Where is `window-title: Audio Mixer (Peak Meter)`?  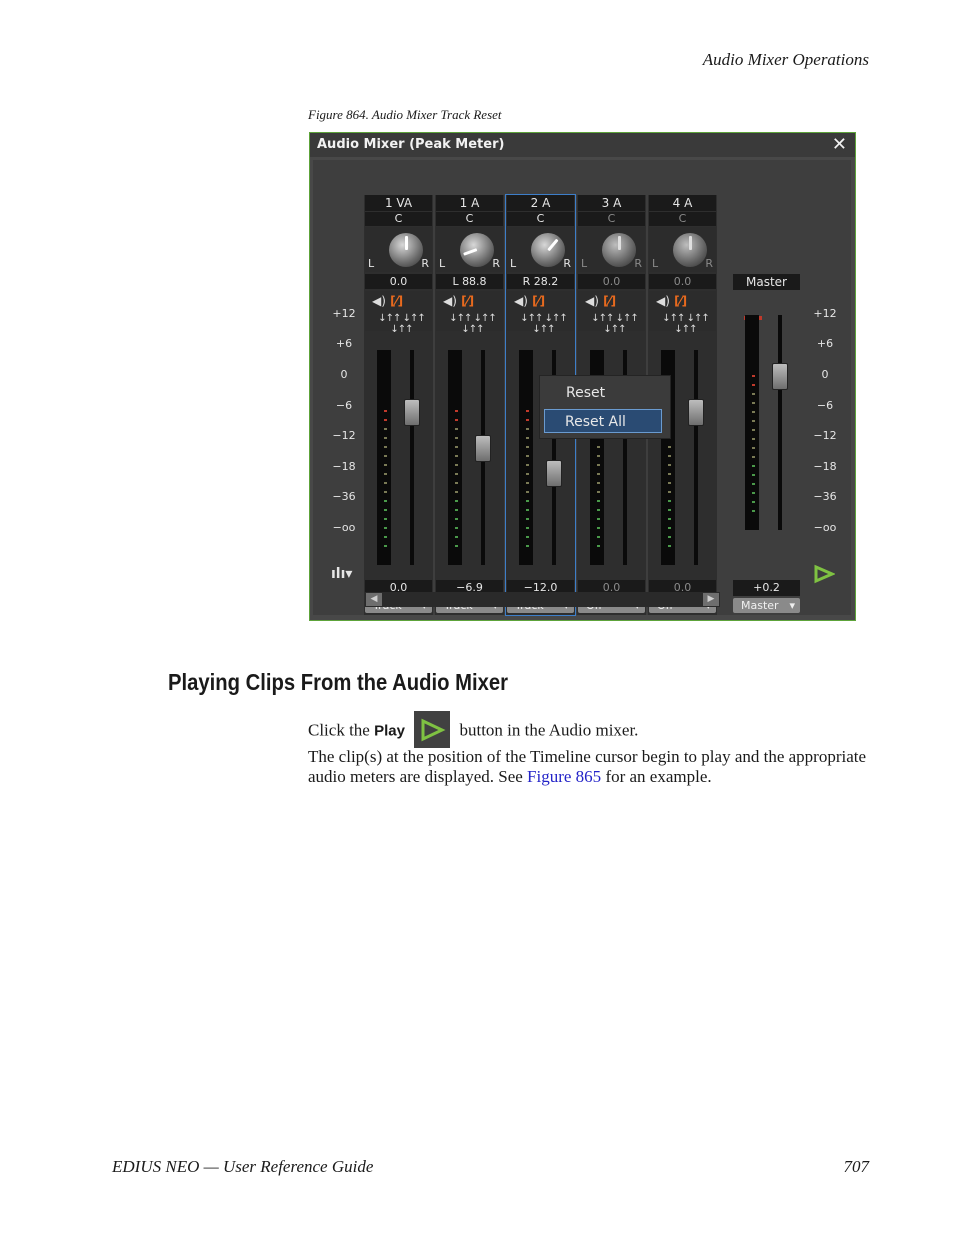 window-title: Audio Mixer (Peak Meter) is located at coordinates (411, 144).